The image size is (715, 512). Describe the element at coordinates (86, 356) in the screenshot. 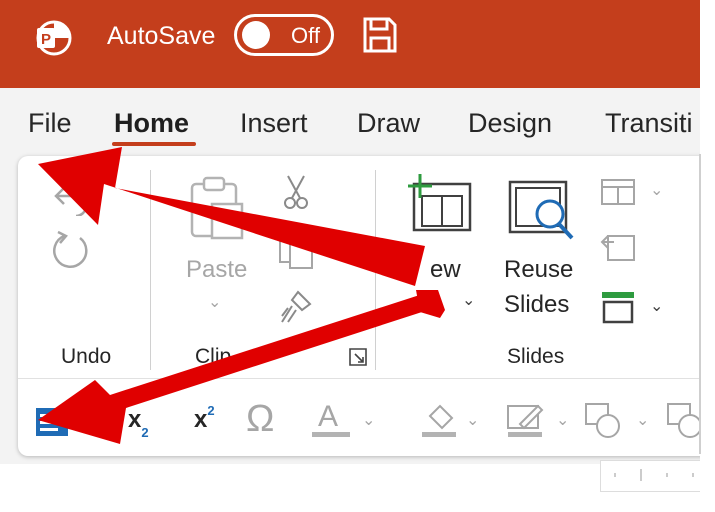

I see `undo-group-label: Undo` at that location.